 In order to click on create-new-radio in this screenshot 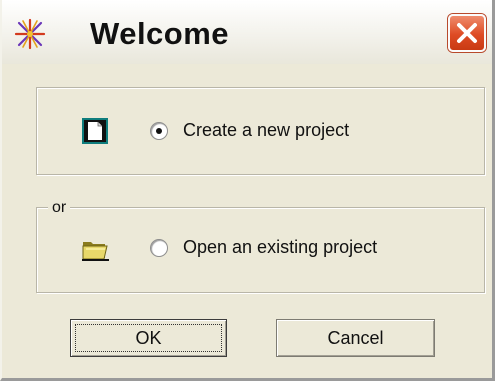, I will do `click(159, 131)`.